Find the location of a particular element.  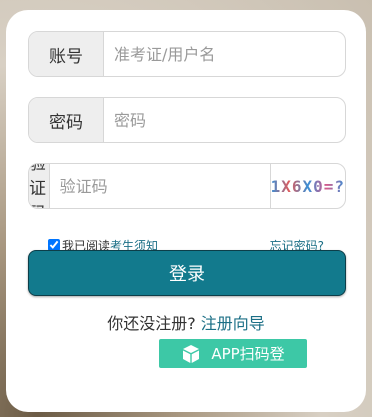

login-button: 登录 is located at coordinates (187, 273).